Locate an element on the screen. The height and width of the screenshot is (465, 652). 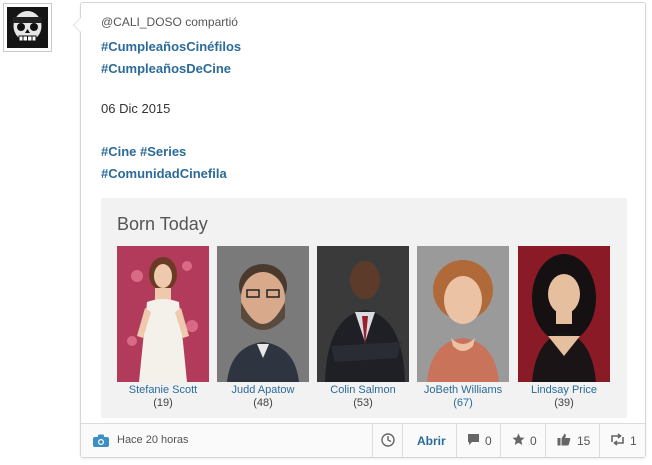
hashtag-cine-series: #Cine #Series is located at coordinates (143, 151).